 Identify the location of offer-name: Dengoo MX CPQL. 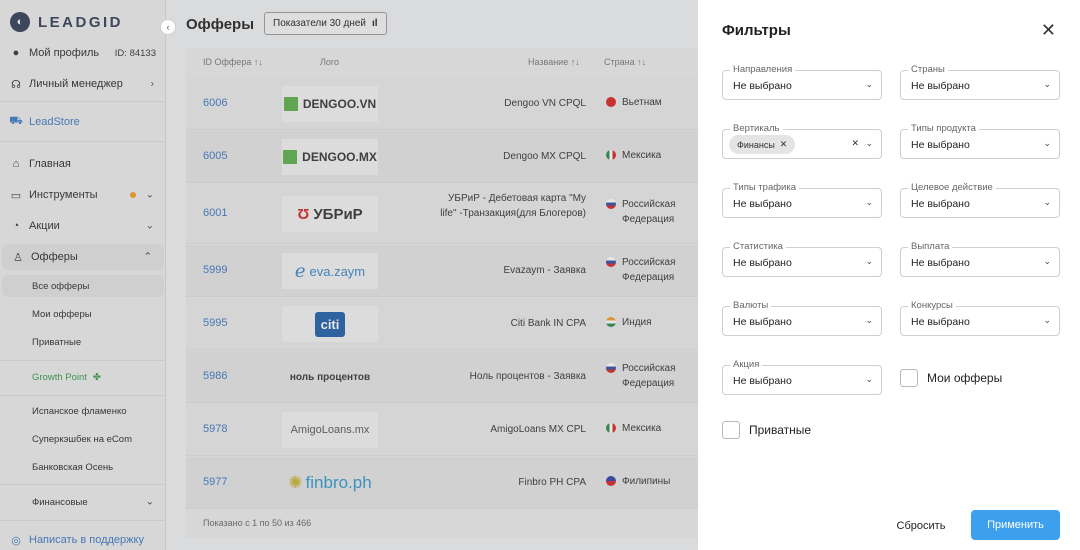
(544, 156).